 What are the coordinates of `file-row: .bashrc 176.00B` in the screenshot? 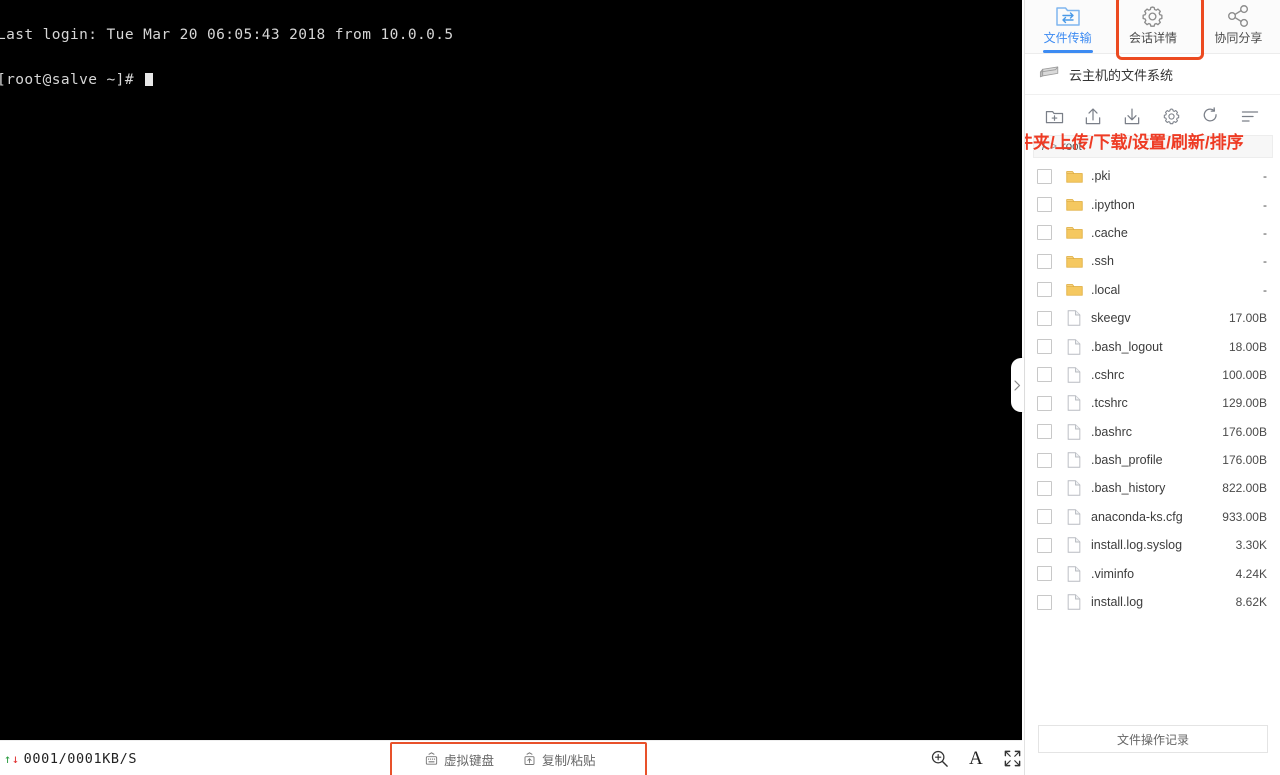 It's located at (1152, 432).